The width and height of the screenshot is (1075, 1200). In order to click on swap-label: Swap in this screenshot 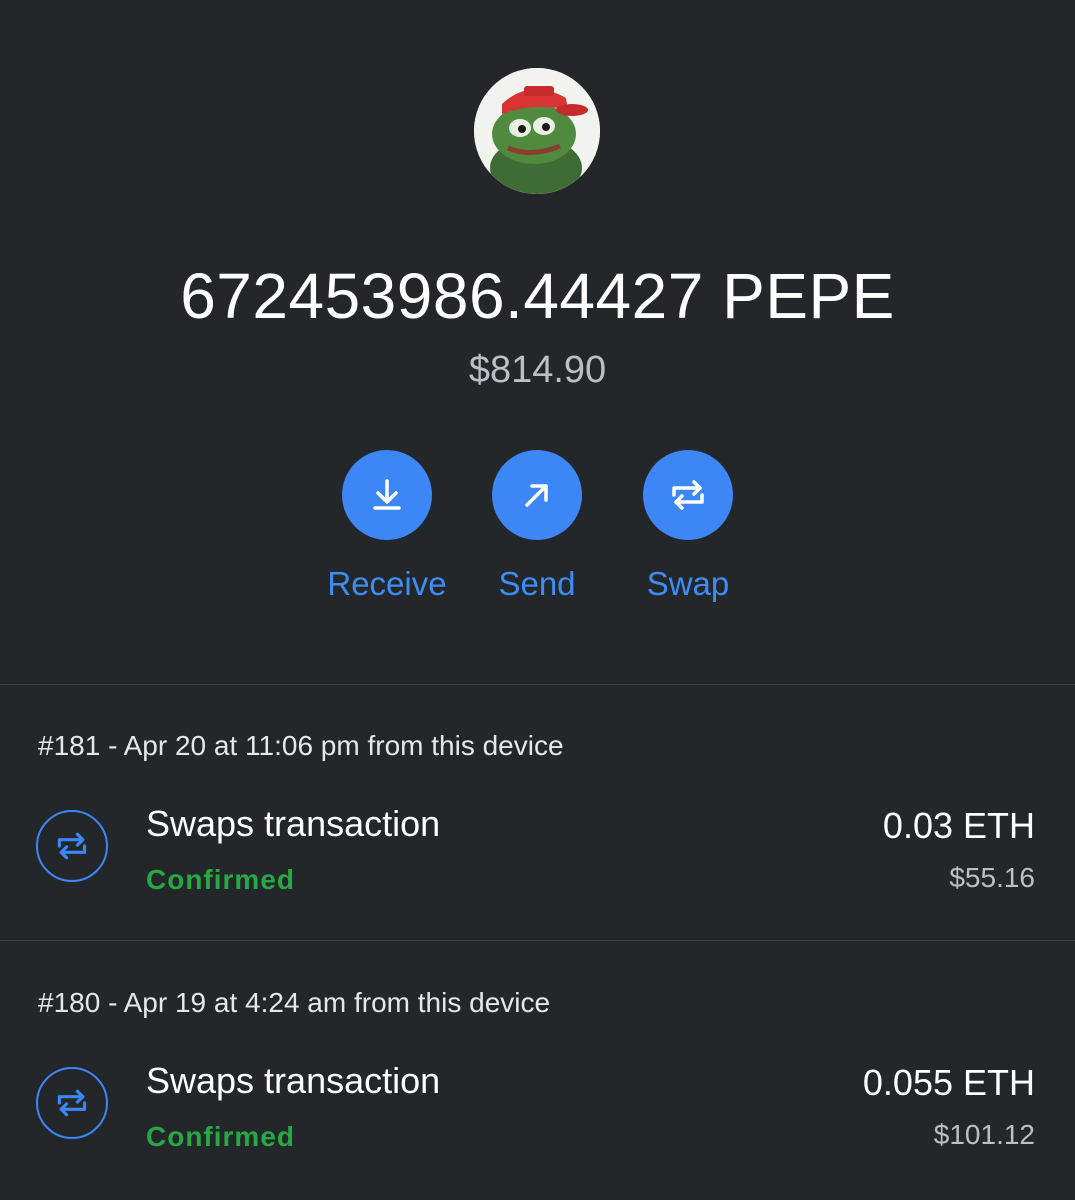, I will do `click(688, 584)`.